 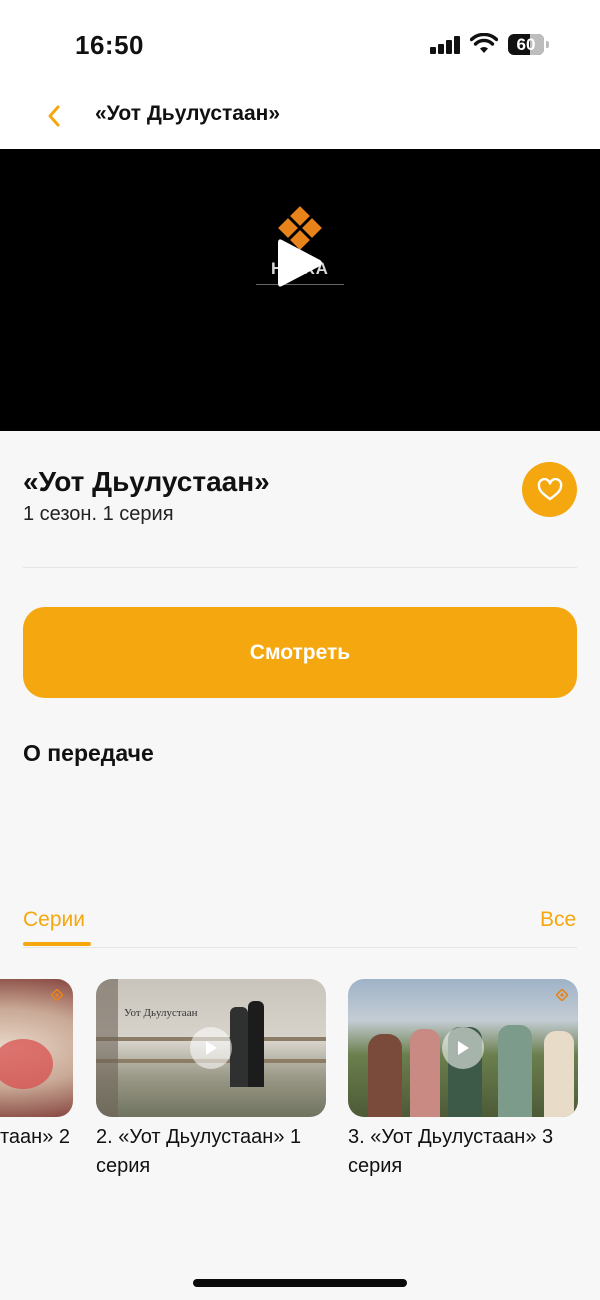 What do you see at coordinates (300, 1283) in the screenshot?
I see `home-indicator` at bounding box center [300, 1283].